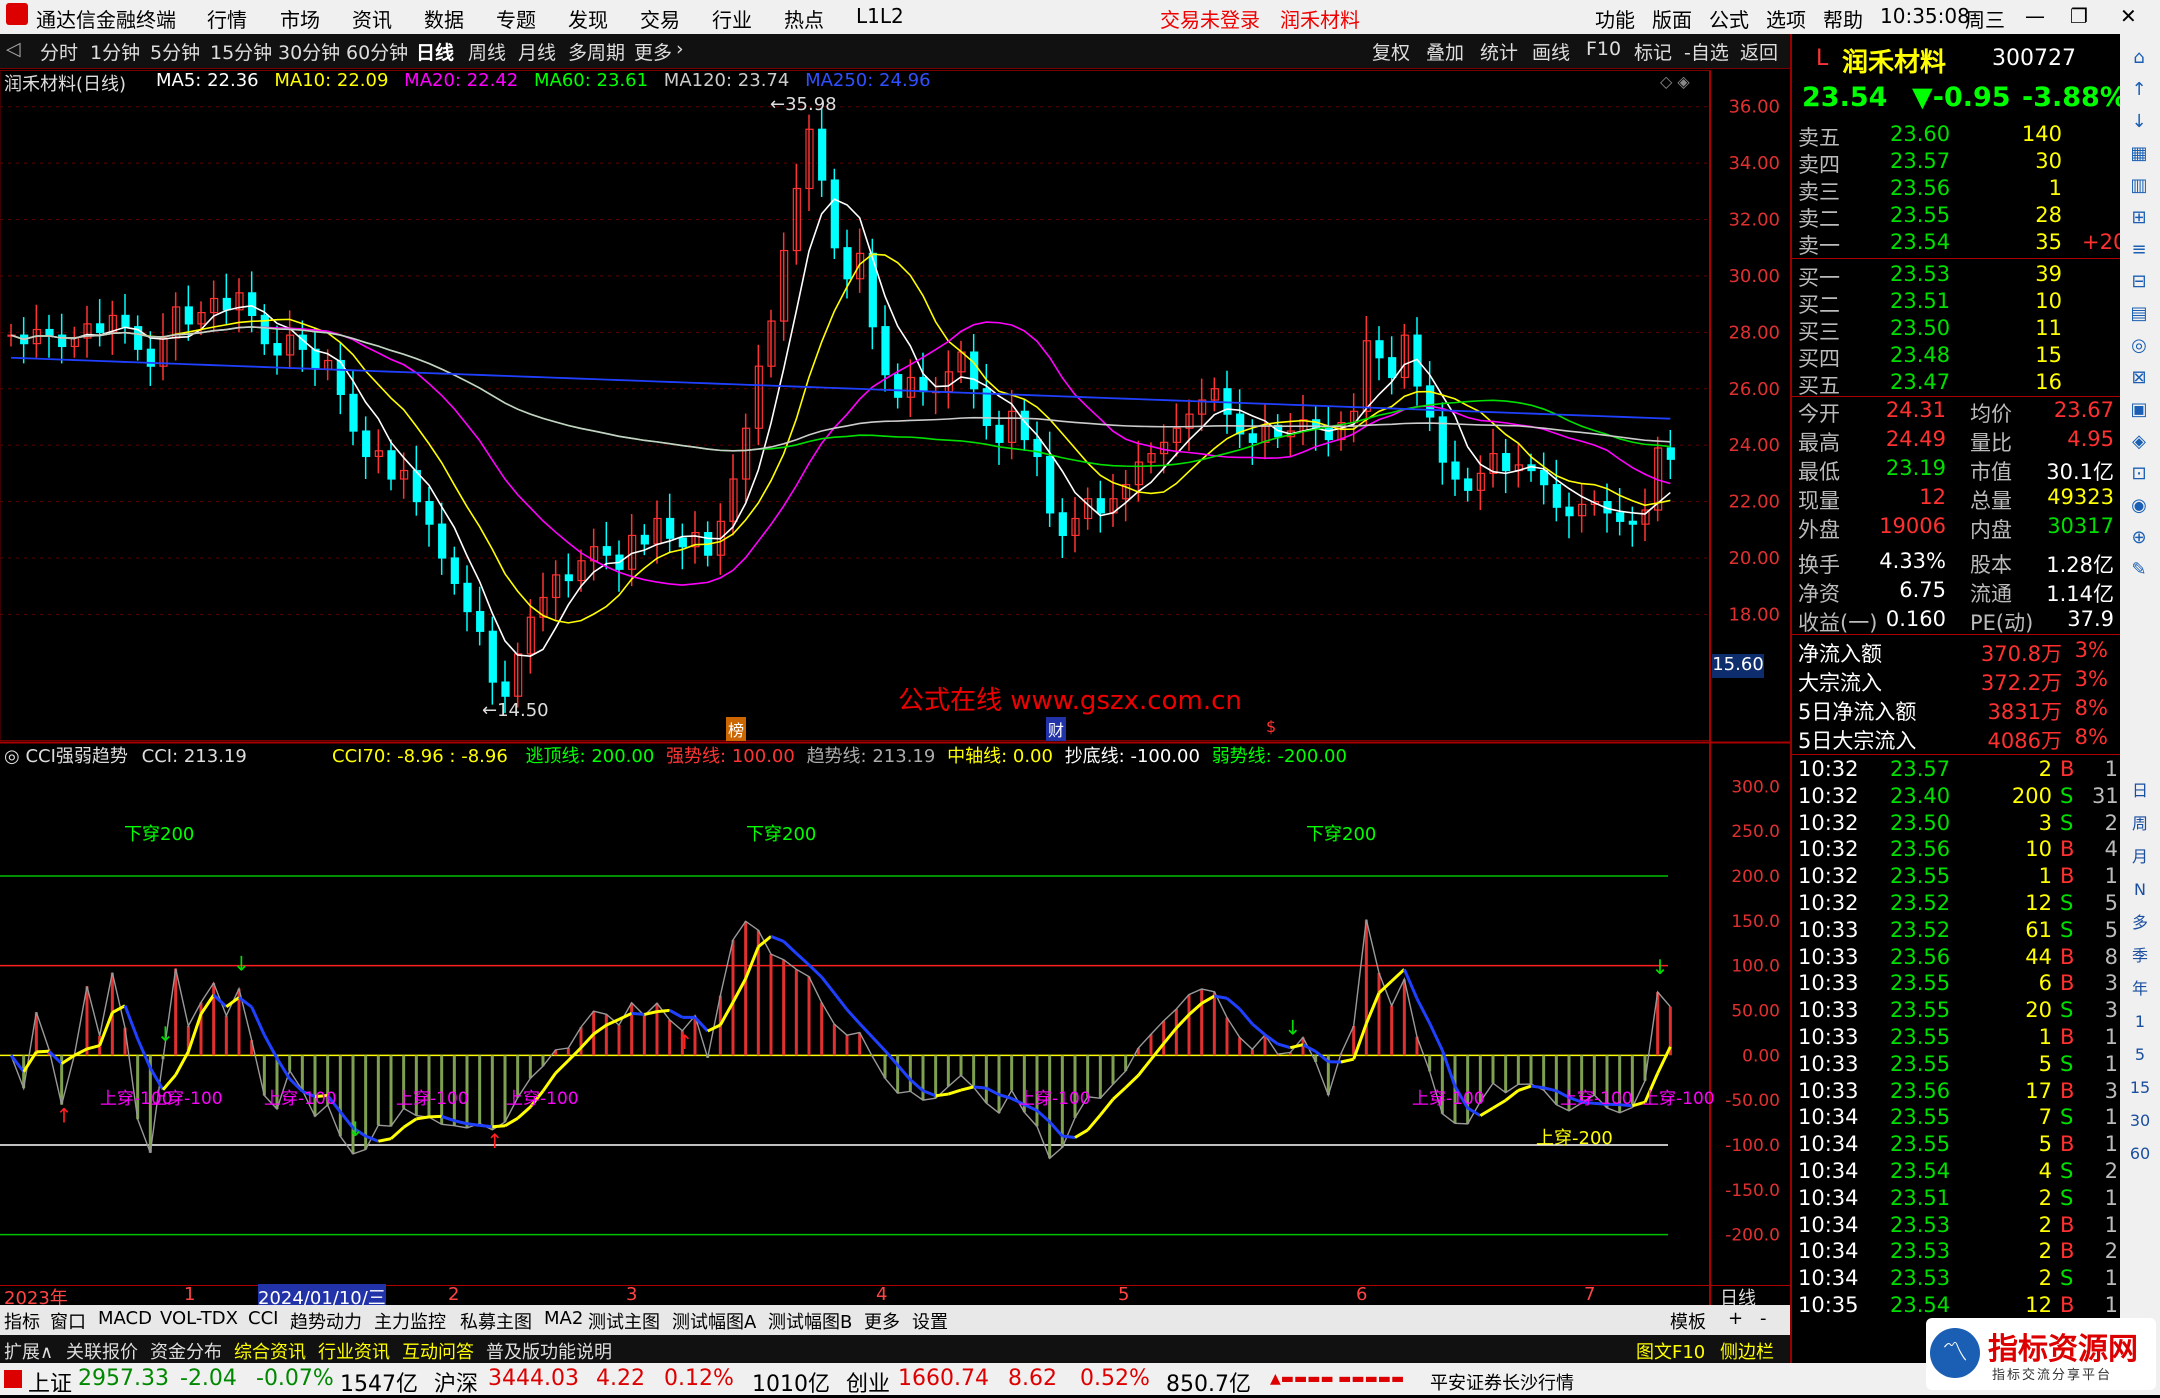 The height and width of the screenshot is (1398, 2160). Describe the element at coordinates (435, 51) in the screenshot. I see `period-tab-active: 日线` at that location.